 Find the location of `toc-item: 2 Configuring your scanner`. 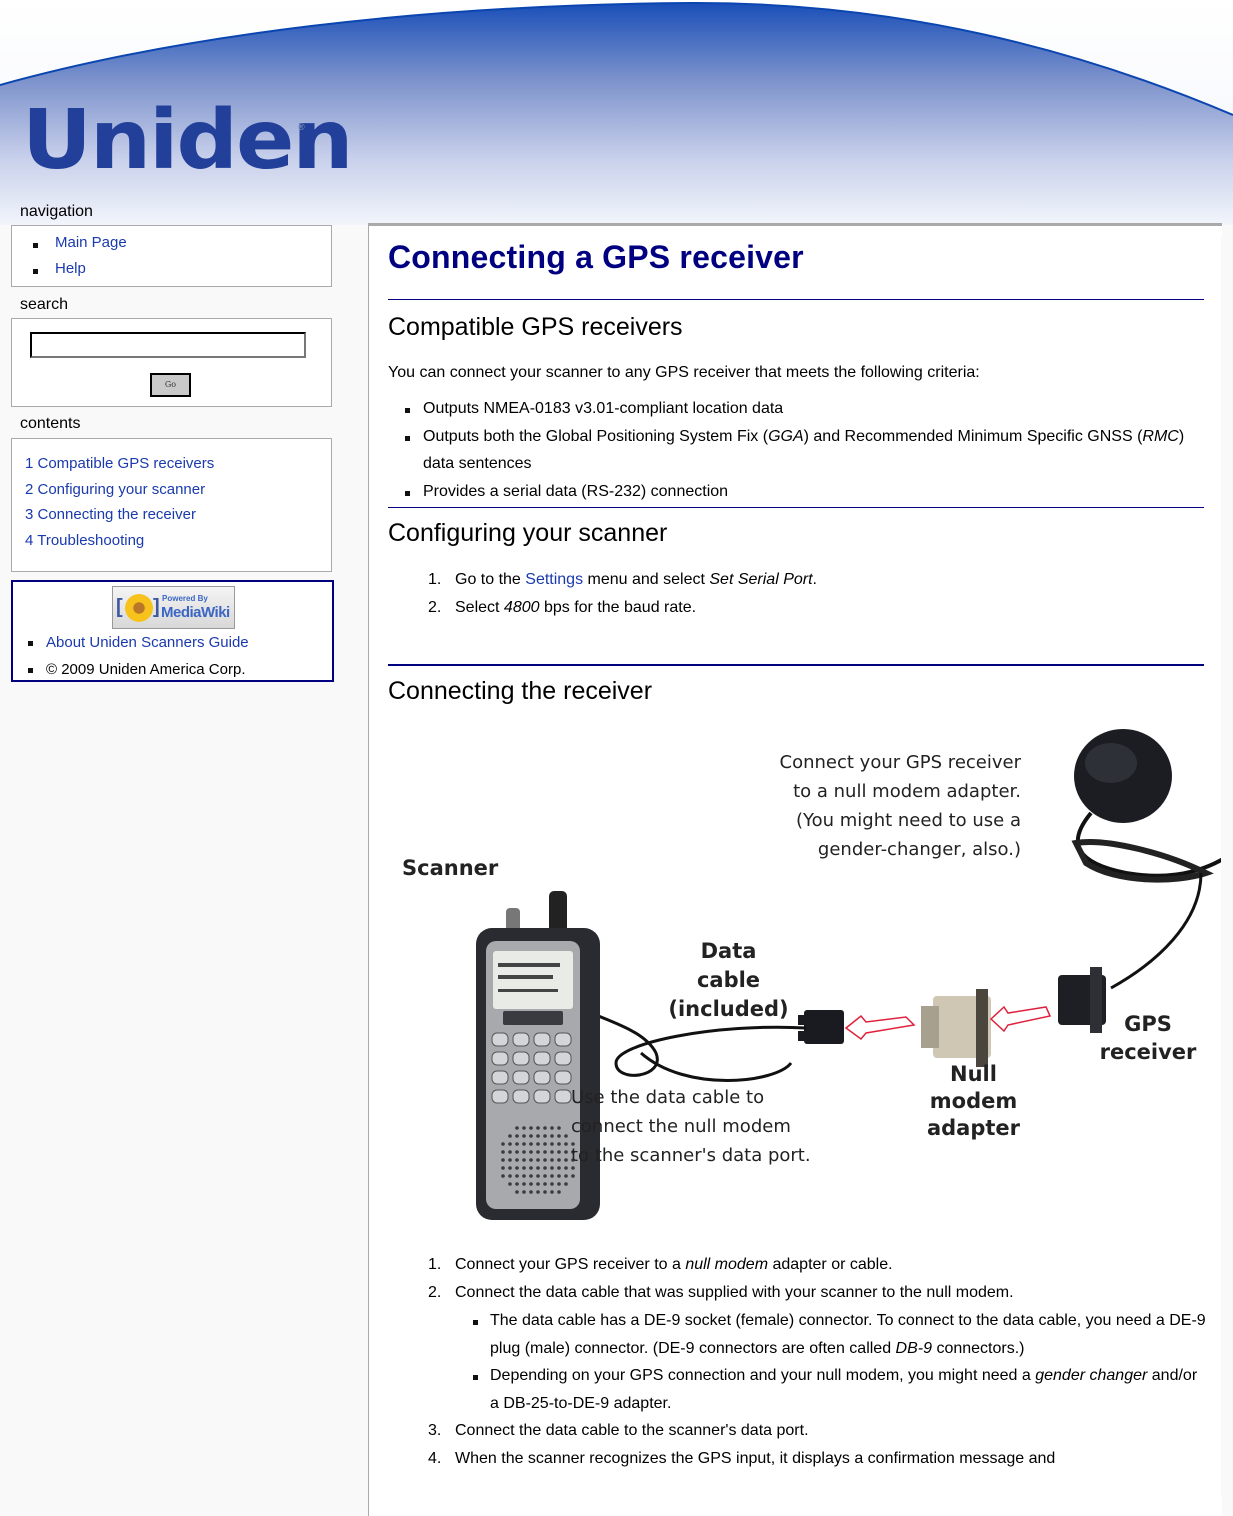

toc-item: 2 Configuring your scanner is located at coordinates (178, 490).